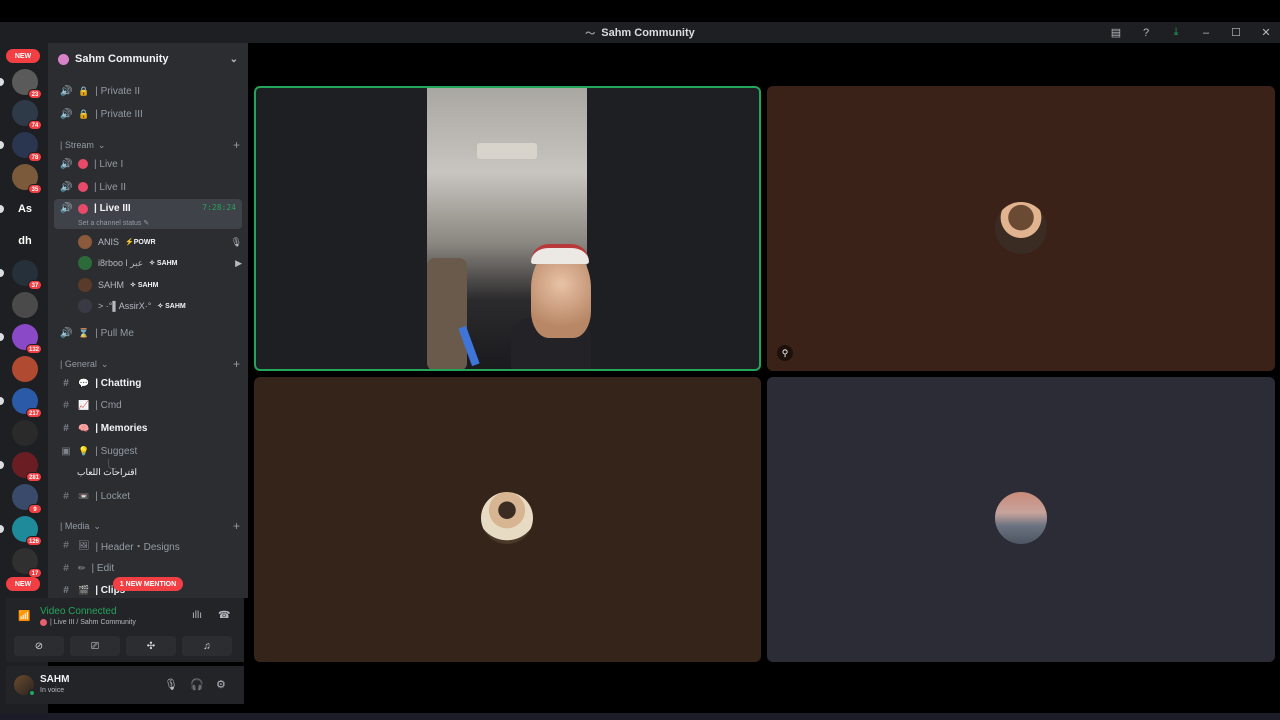 Image resolution: width=1280 pixels, height=720 pixels. I want to click on screen-share-button: ⎚, so click(95, 646).